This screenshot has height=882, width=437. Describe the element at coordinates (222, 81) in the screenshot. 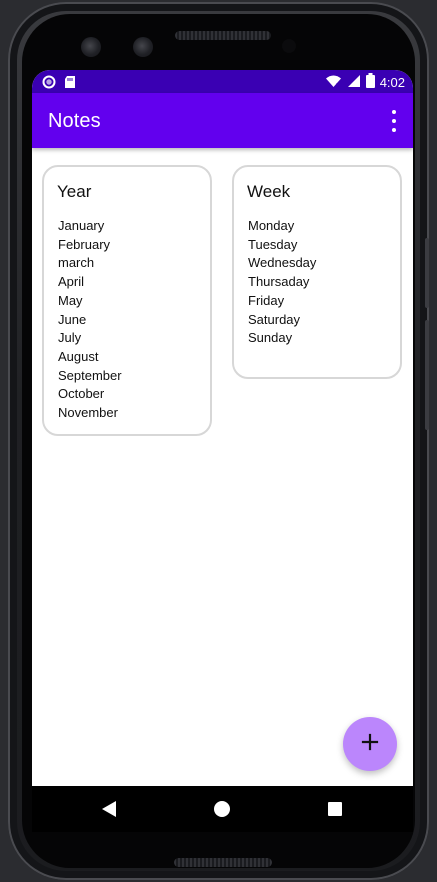

I see `status-bar: 4:02` at that location.